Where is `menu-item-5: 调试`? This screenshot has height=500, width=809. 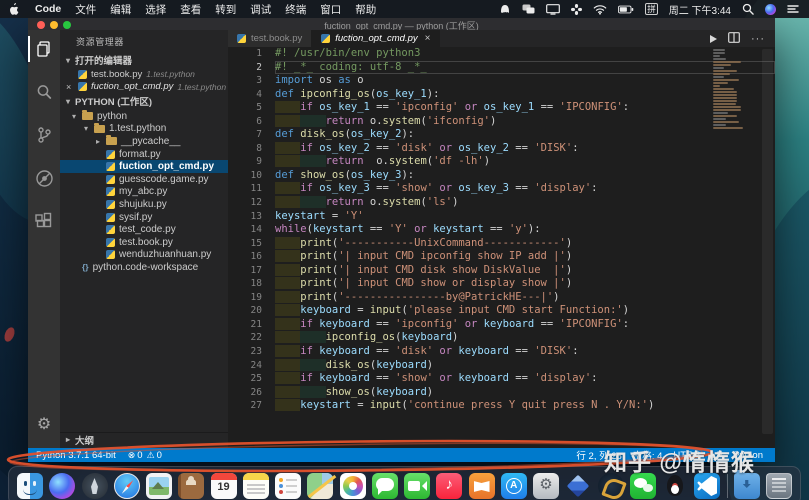 menu-item-5: 调试 is located at coordinates (260, 9).